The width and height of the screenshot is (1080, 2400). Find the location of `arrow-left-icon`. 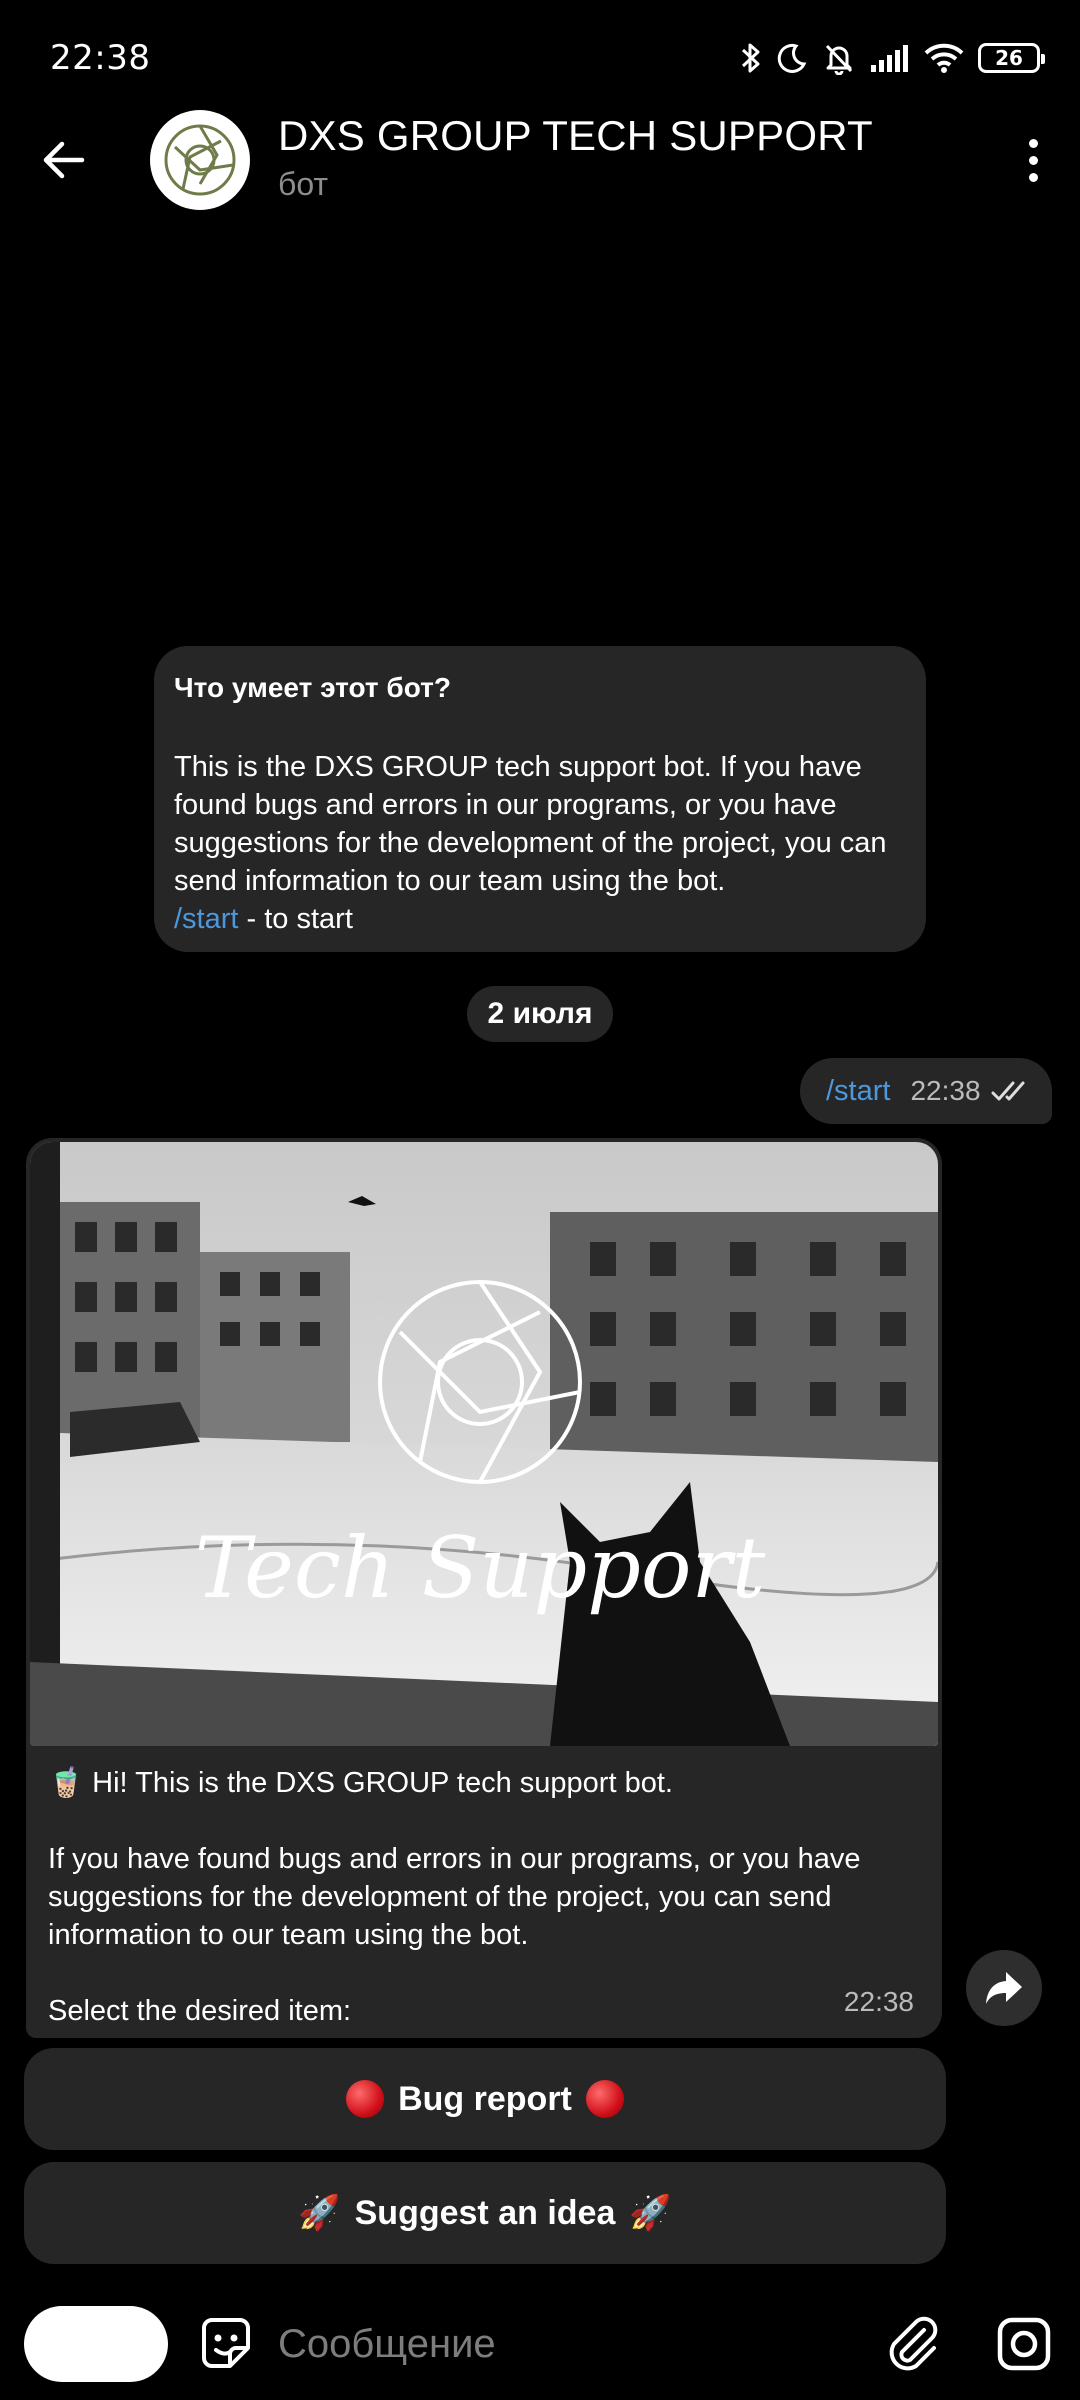

arrow-left-icon is located at coordinates (64, 160).